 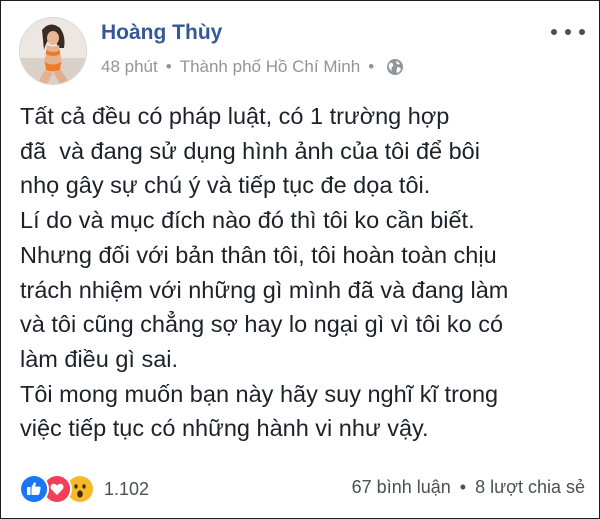 I want to click on post-line: nhọ gây sự chú ý và tiếp tục đe dọa tôi., so click(x=225, y=185).